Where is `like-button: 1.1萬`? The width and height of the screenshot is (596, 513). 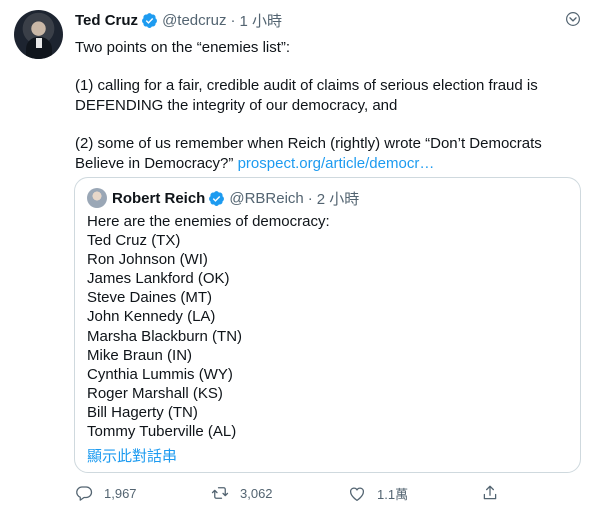
like-button: 1.1萬 is located at coordinates (378, 493).